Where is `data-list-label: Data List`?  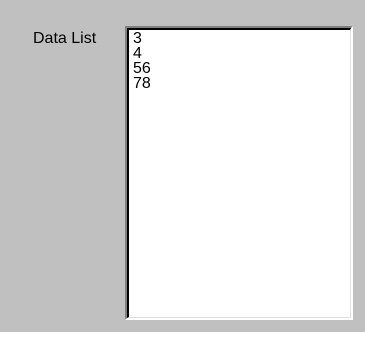
data-list-label: Data List is located at coordinates (65, 38).